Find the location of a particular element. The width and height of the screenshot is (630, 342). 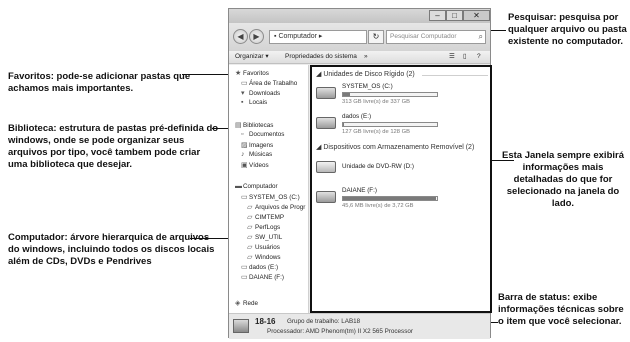

drive-daiane-usage-bar is located at coordinates (390, 198).